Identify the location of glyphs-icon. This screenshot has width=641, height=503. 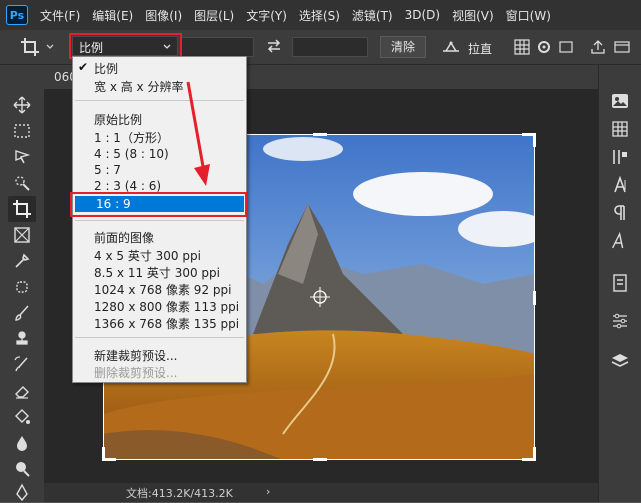
(620, 241).